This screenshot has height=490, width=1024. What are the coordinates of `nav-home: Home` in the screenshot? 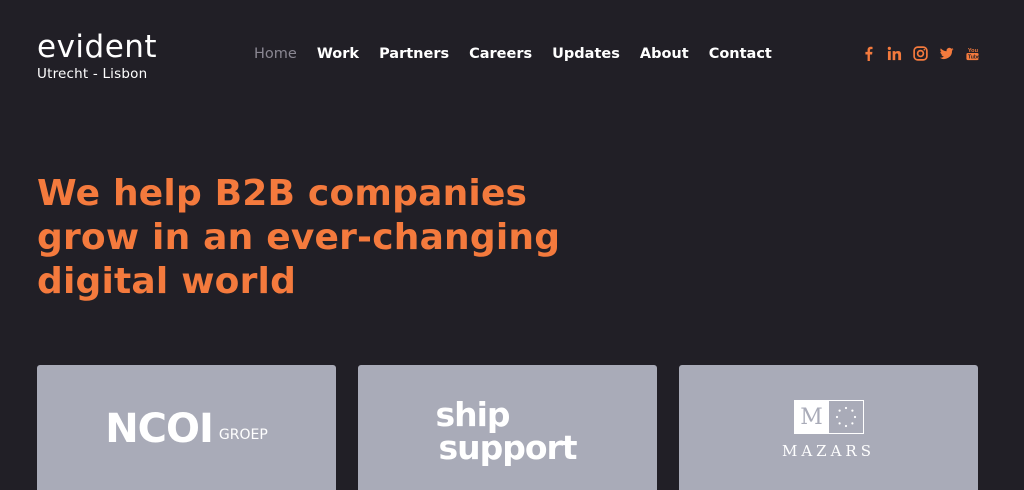 It's located at (275, 54).